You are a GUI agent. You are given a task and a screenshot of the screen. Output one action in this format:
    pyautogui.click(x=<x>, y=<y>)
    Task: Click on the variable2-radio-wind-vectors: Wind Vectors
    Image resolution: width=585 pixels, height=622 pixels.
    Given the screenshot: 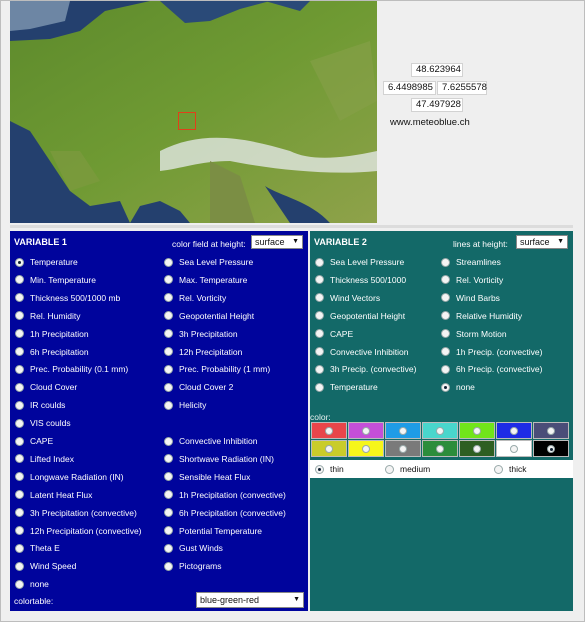 What is the action you would take?
    pyautogui.click(x=347, y=298)
    